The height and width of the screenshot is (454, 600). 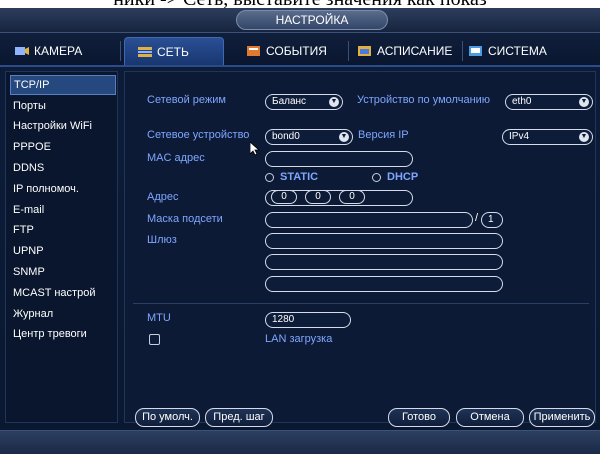 I want to click on mac-address-field, so click(x=339, y=159).